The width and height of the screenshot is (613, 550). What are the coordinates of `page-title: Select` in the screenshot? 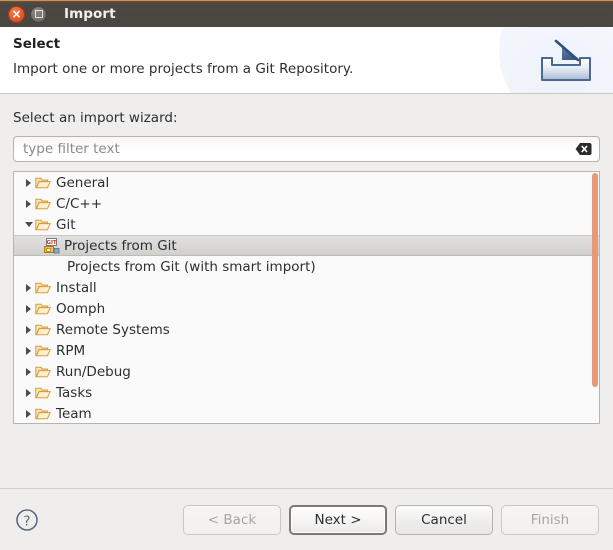 It's located at (37, 44).